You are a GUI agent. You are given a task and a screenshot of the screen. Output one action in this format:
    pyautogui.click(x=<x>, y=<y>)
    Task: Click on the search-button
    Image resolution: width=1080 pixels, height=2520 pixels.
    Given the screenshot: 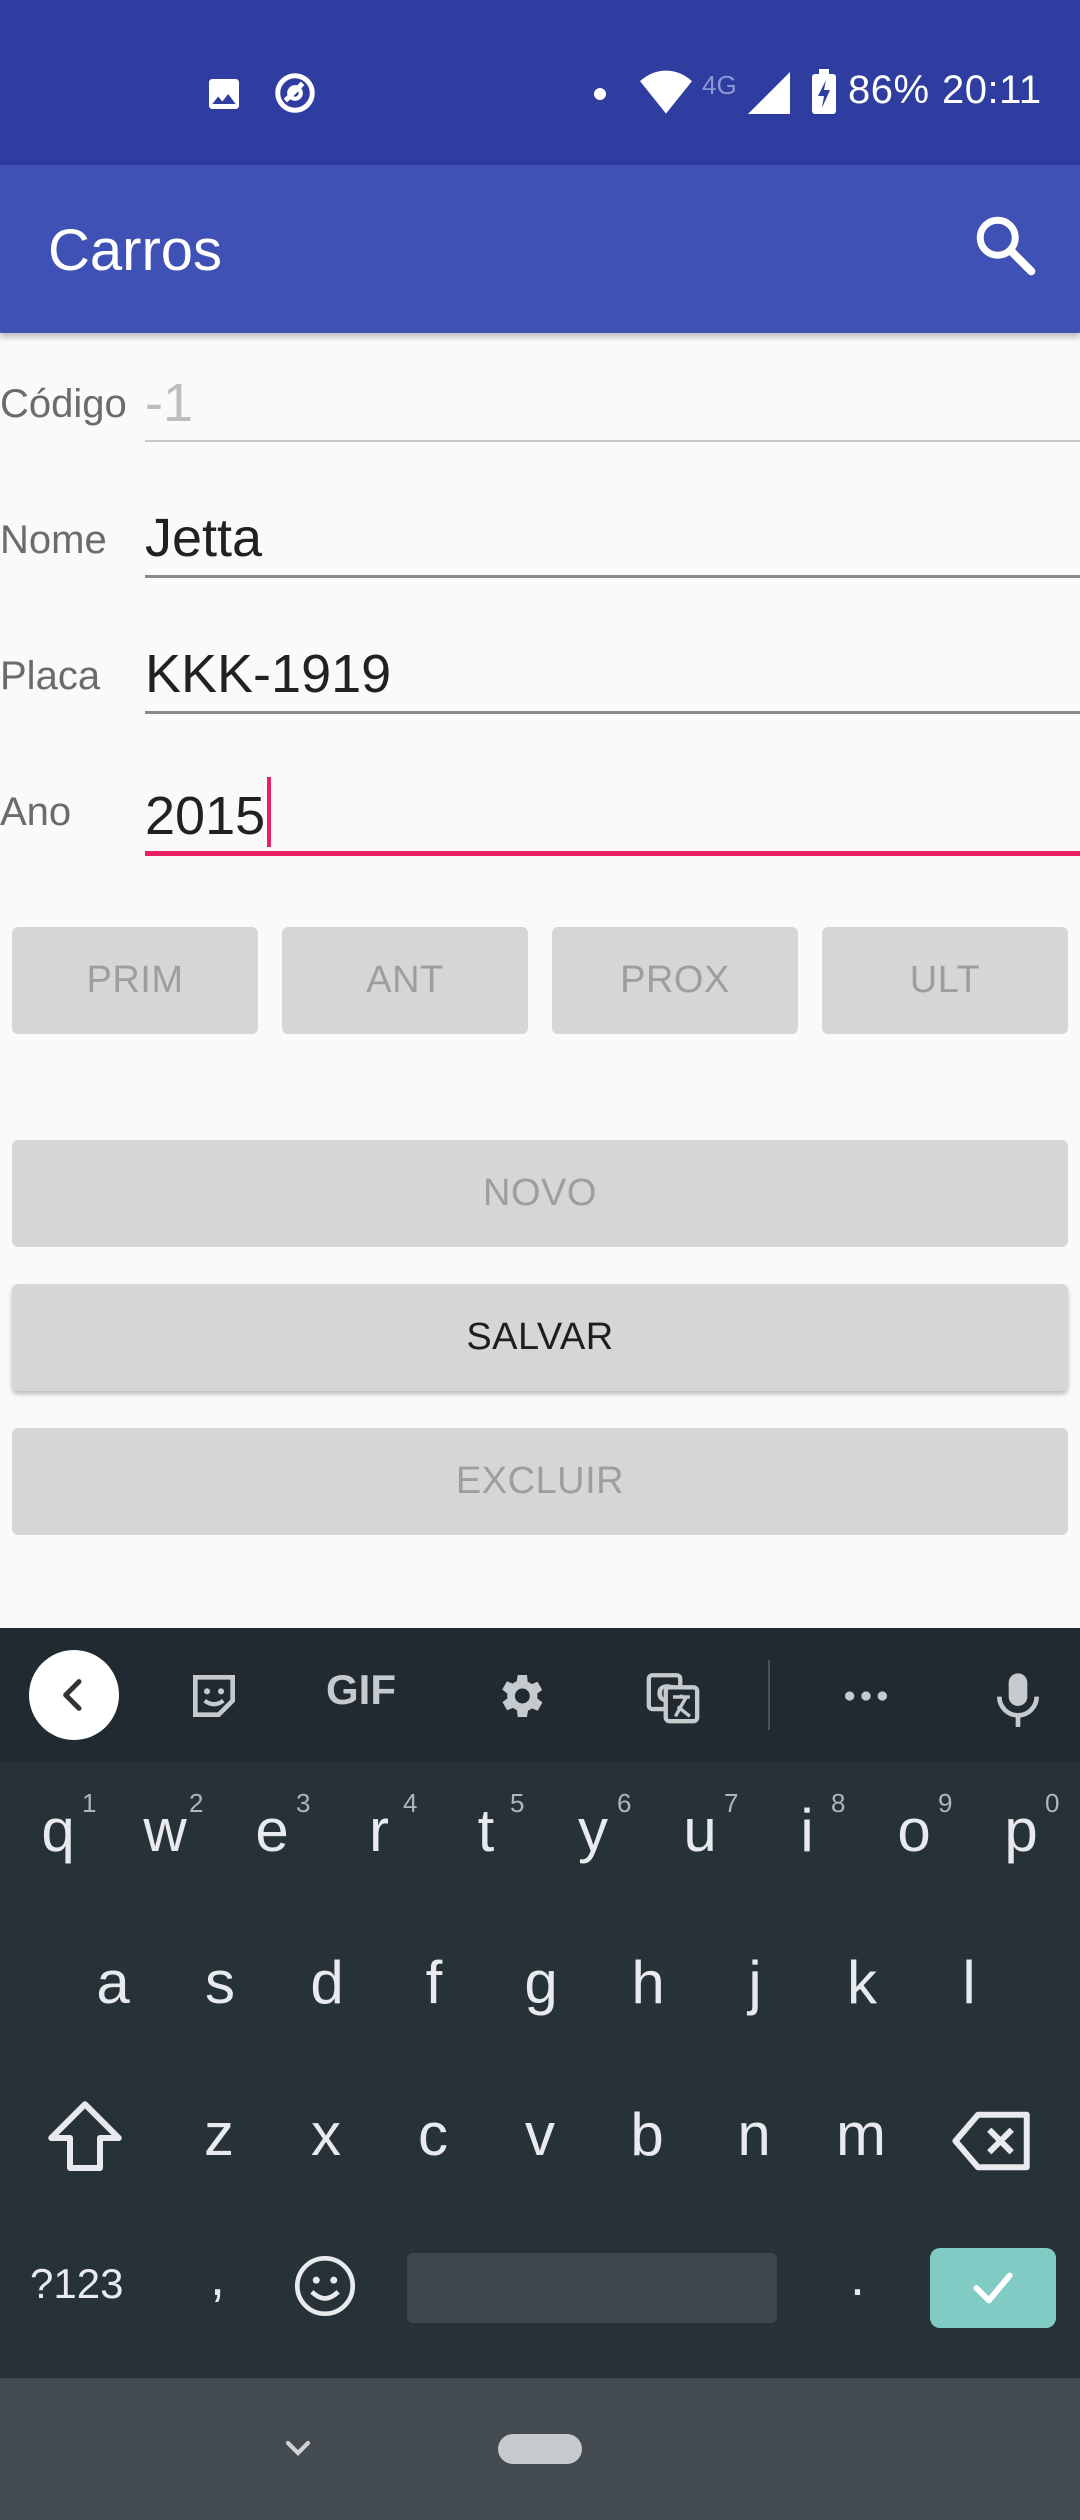 What is the action you would take?
    pyautogui.click(x=1005, y=245)
    